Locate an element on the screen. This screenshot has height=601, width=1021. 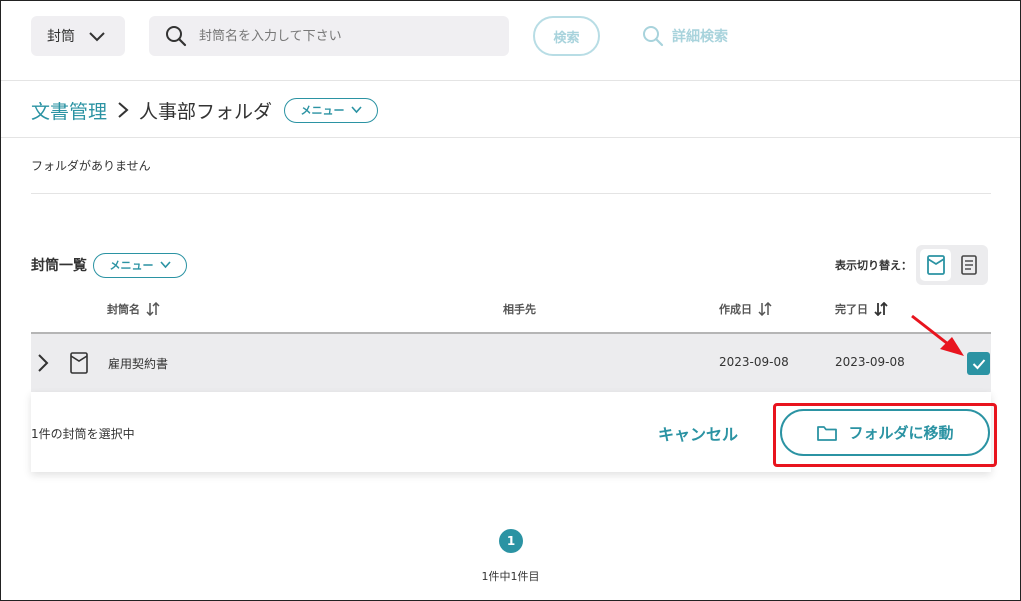
envelope-list-title-text: 封筒一覧 is located at coordinates (59, 266).